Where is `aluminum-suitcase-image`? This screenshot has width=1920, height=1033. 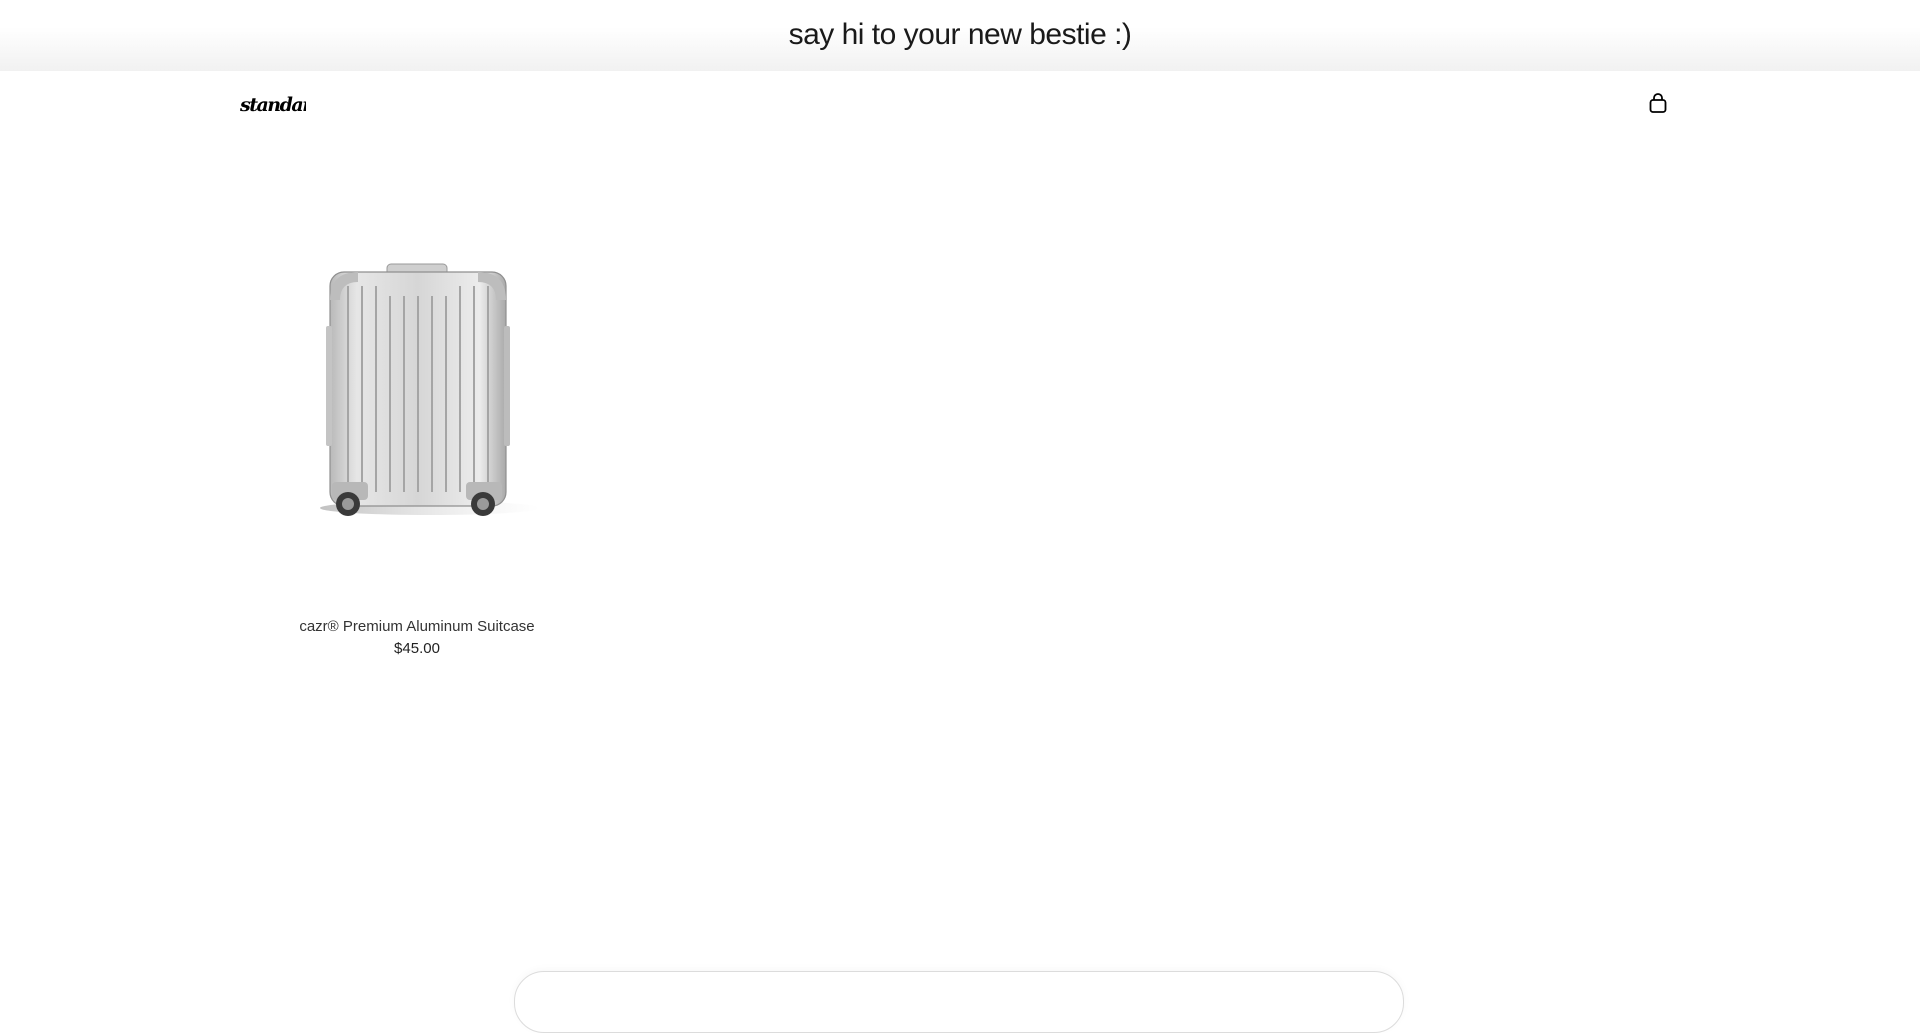
aluminum-suitcase-image is located at coordinates (430, 389).